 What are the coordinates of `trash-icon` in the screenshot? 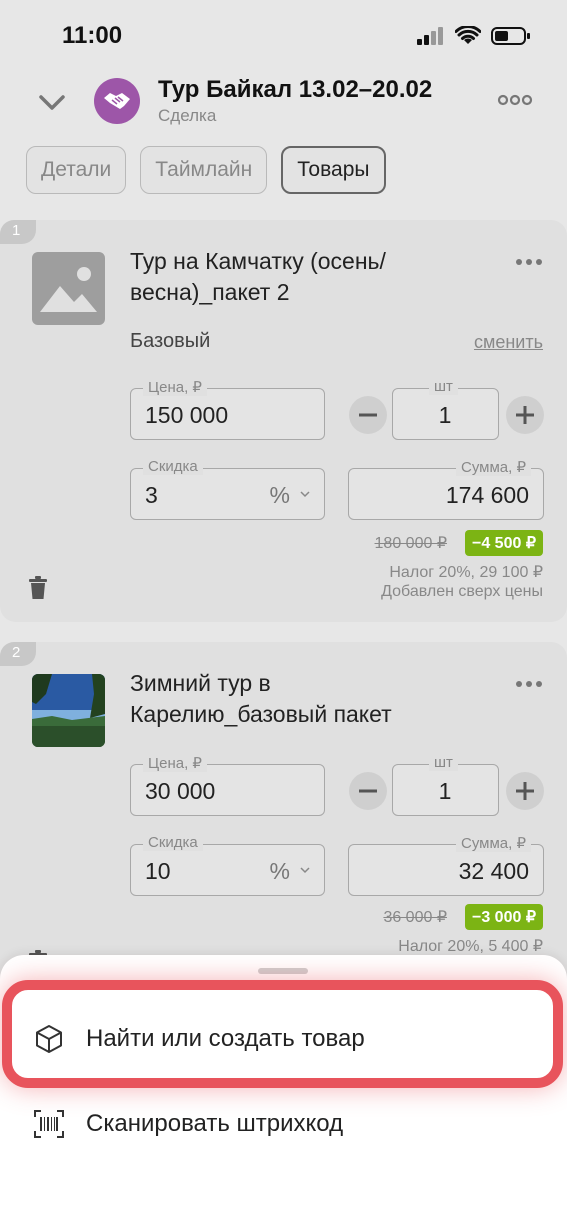 It's located at (38, 588).